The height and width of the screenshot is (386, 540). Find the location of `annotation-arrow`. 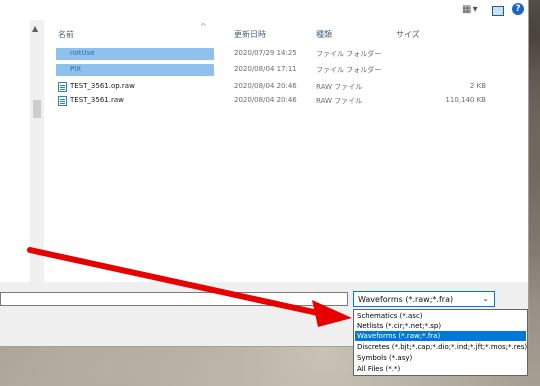

annotation-arrow is located at coordinates (189, 287).